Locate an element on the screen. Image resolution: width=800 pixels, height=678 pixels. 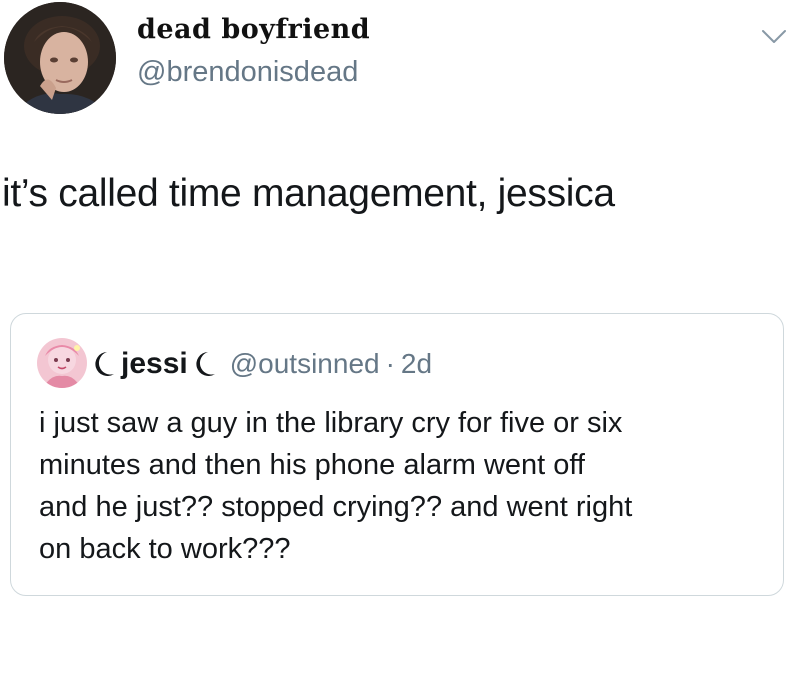
author-handle: @brendonisdead is located at coordinates (247, 72).